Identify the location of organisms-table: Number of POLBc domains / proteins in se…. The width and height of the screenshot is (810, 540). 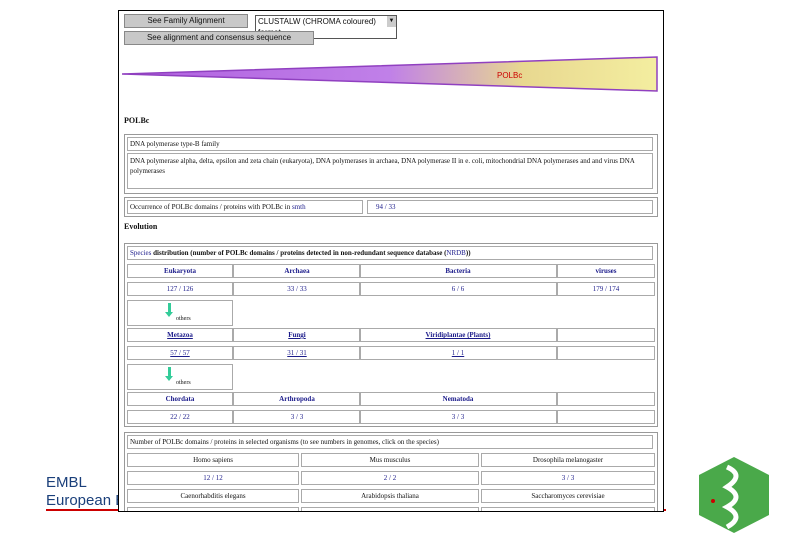
(391, 471).